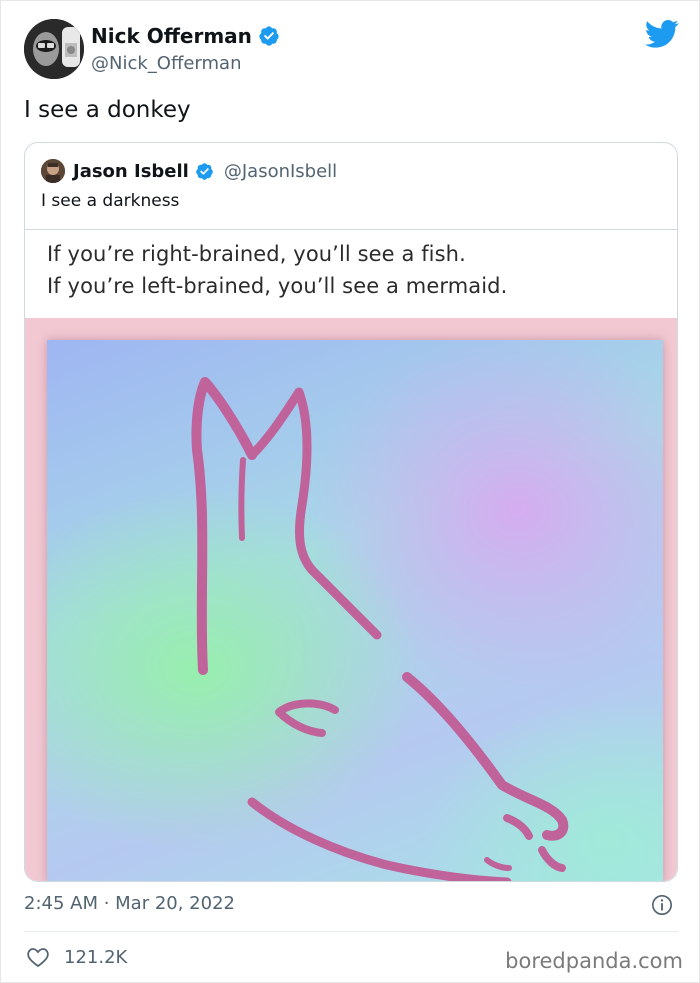 The height and width of the screenshot is (983, 700). Describe the element at coordinates (662, 34) in the screenshot. I see `twitter-bird-icon` at that location.